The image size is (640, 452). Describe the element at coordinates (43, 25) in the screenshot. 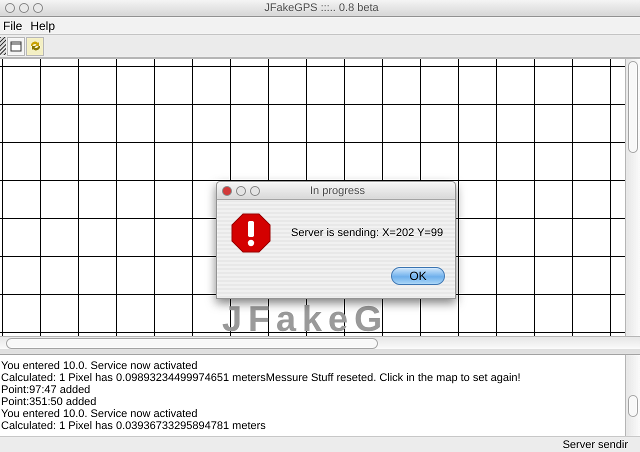

I see `menu-item: Help` at that location.